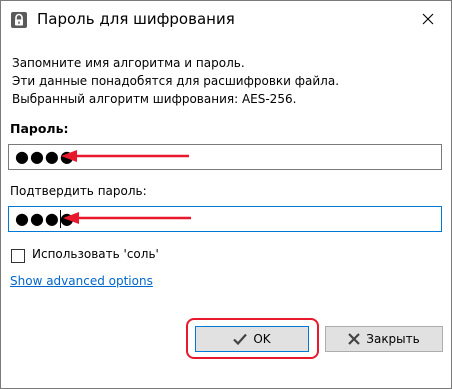  Describe the element at coordinates (262, 339) in the screenshot. I see `ok-button-label: OK` at that location.